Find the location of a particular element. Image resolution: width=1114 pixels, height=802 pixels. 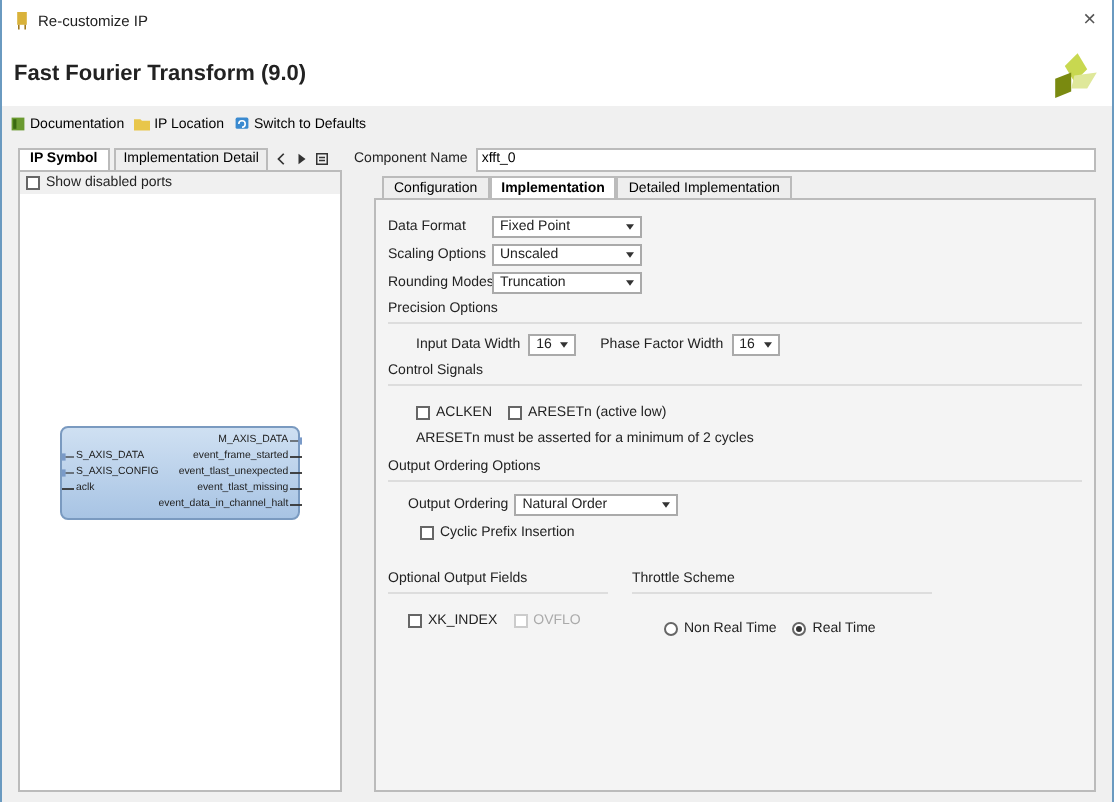

folder-icon is located at coordinates (142, 124).